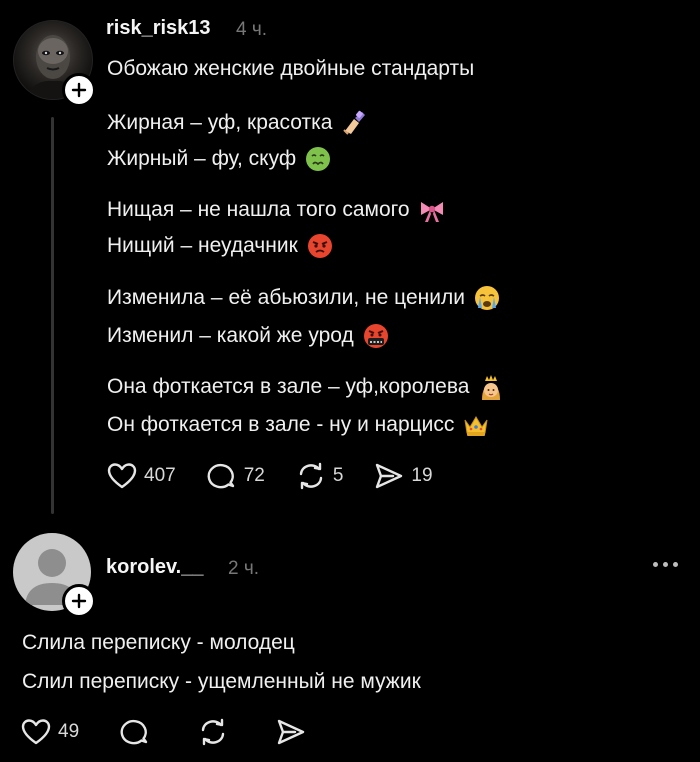  I want to click on post-text: Изменила – её абьюзили, не ценили, so click(286, 297).